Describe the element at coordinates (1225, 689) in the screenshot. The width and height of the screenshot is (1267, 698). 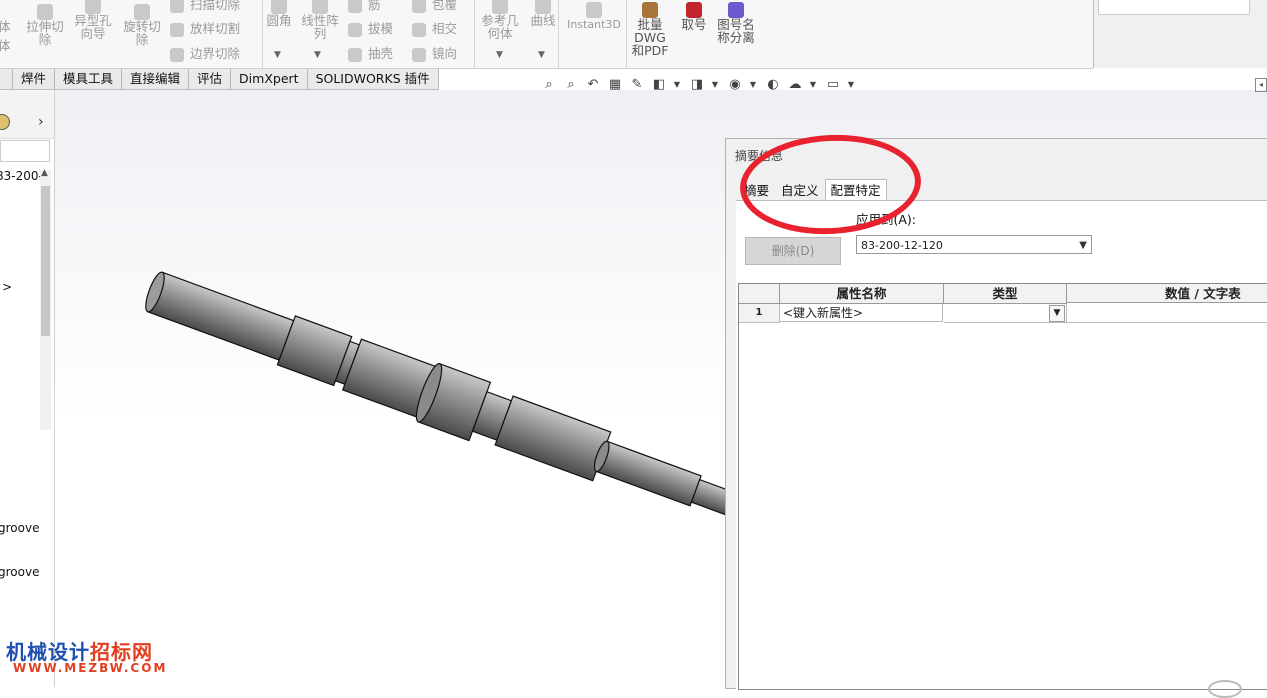
I see `solidworks-logo-icon` at that location.